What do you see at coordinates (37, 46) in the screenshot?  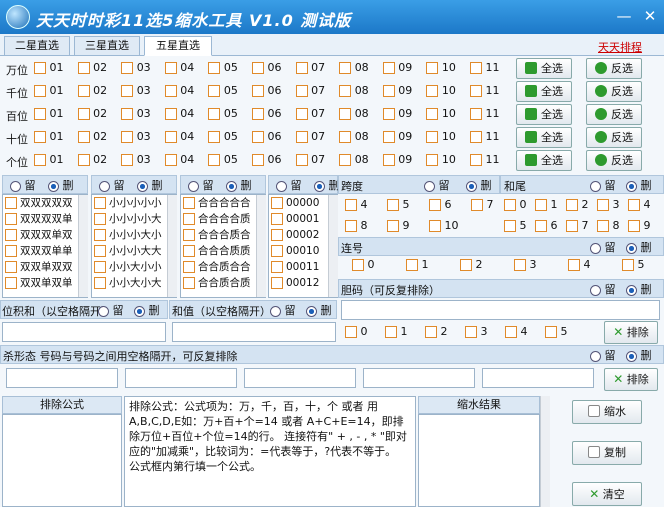 I see `tab-two-star: 二星直选` at bounding box center [37, 46].